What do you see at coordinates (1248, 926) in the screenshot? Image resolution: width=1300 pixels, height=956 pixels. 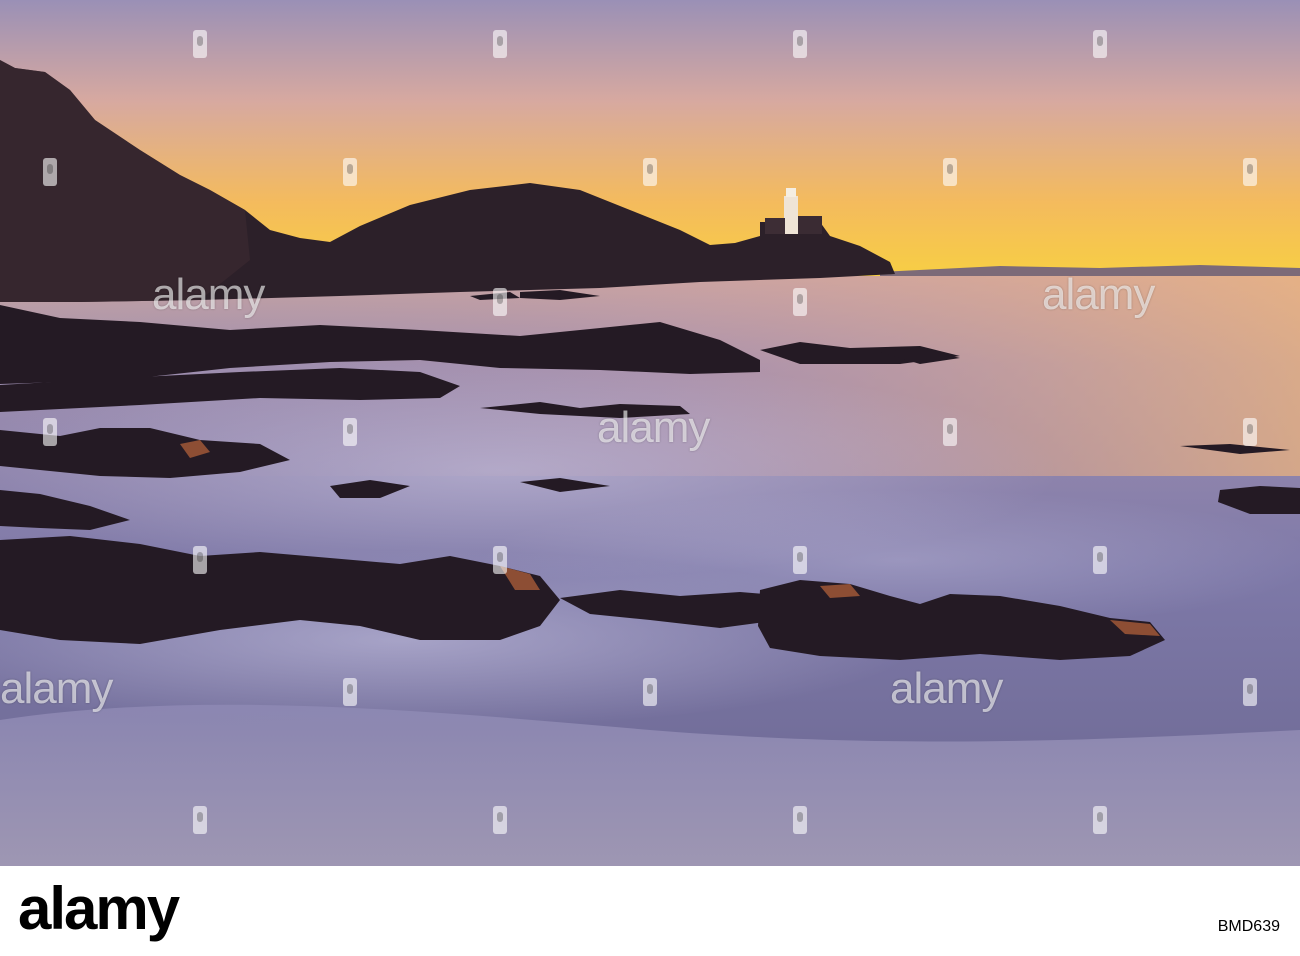 I see `image-id: BMD639` at bounding box center [1248, 926].